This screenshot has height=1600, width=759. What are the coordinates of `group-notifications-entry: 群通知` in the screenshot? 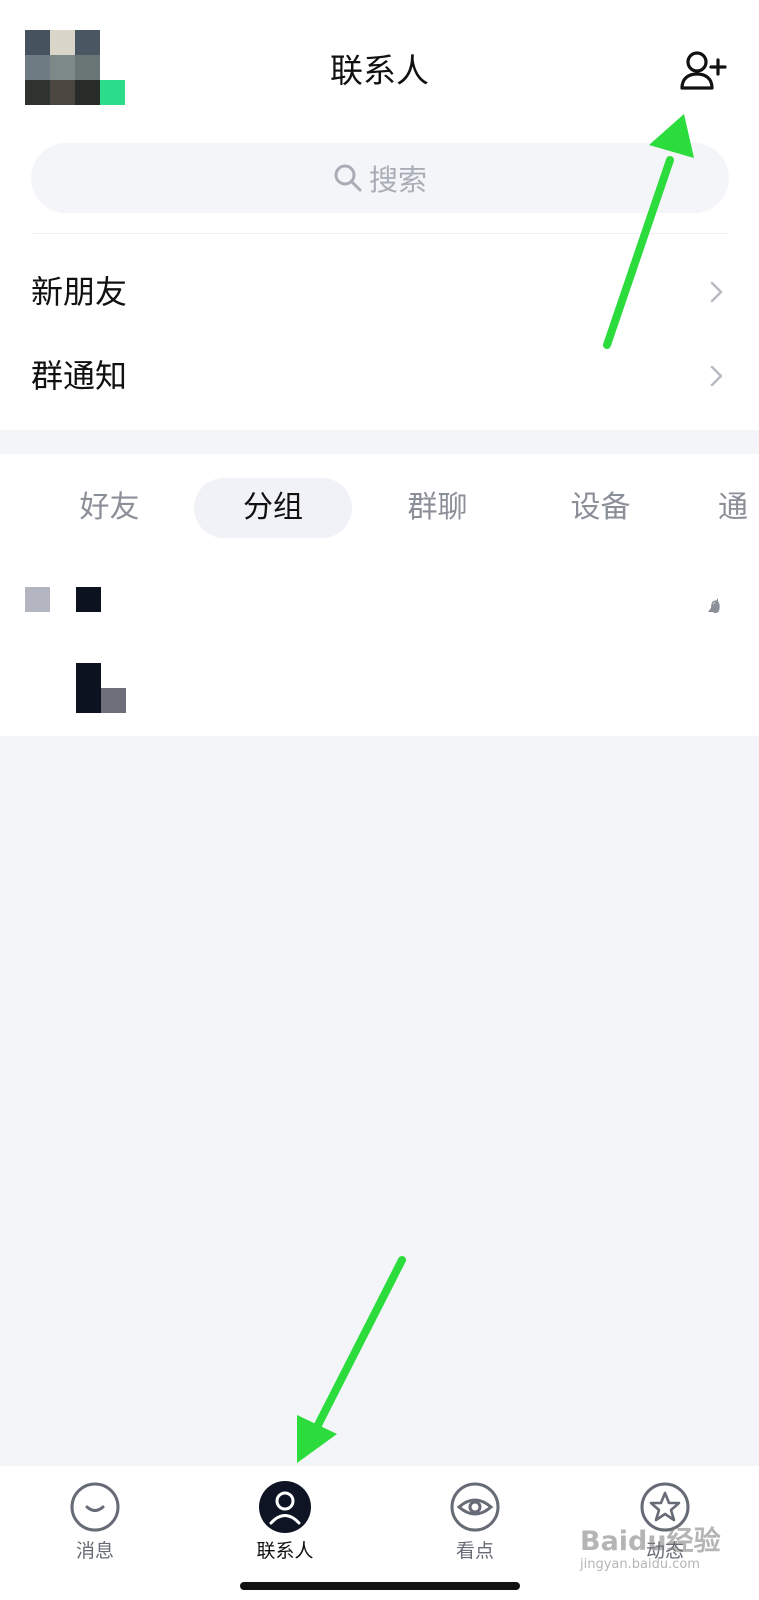 It's located at (379, 376).